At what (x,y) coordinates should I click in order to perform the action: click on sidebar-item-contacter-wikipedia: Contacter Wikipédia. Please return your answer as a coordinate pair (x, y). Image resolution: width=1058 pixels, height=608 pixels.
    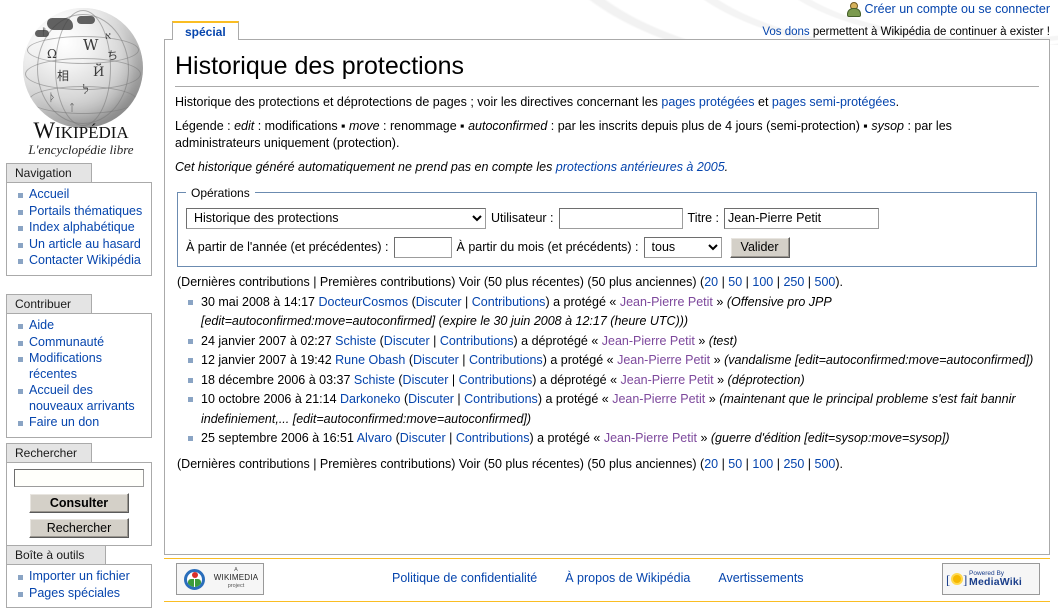
    Looking at the image, I should click on (82, 261).